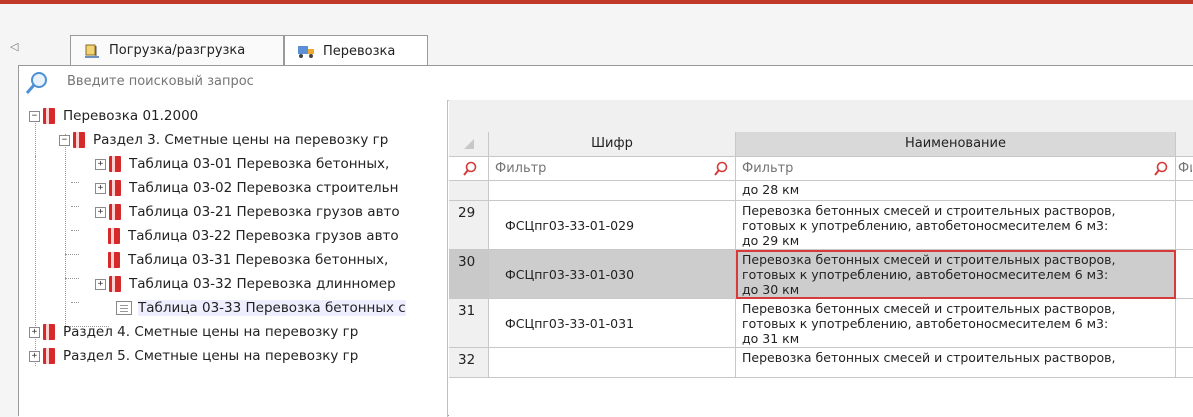  I want to click on name-line: до 30 км, so click(771, 289).